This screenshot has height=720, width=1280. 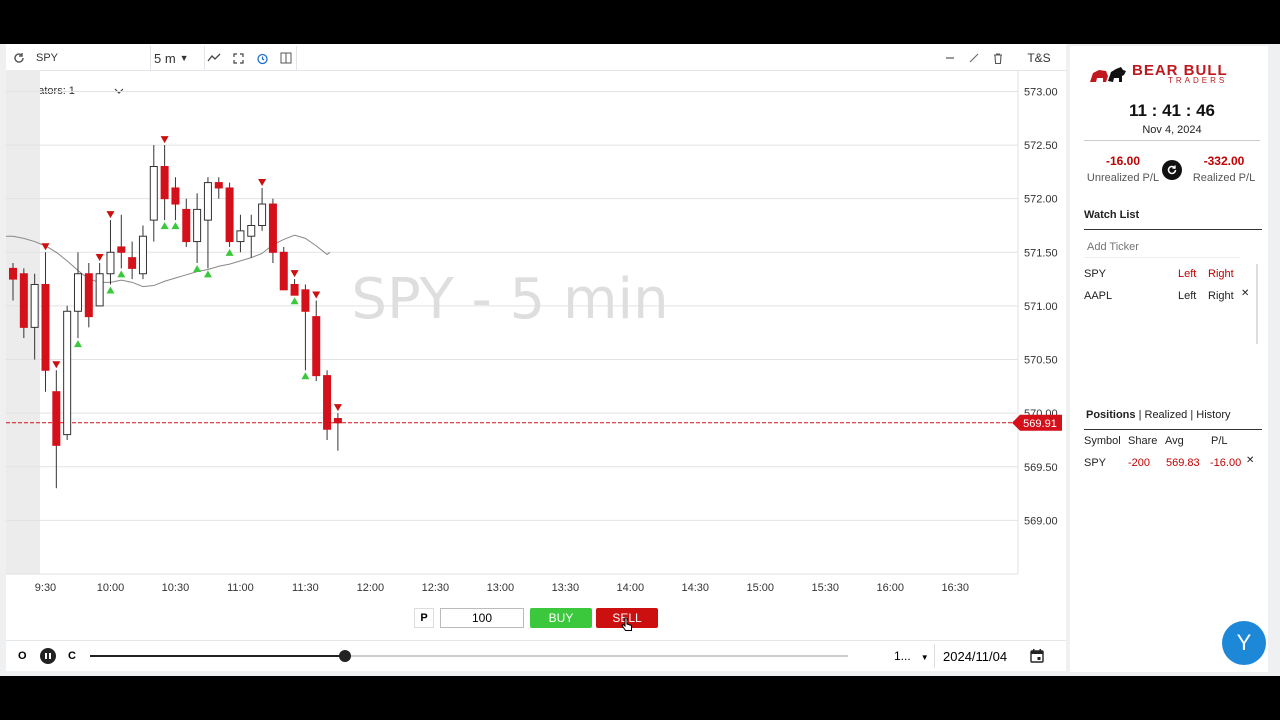 What do you see at coordinates (1102, 441) in the screenshot?
I see `col-symbol: Symbol` at bounding box center [1102, 441].